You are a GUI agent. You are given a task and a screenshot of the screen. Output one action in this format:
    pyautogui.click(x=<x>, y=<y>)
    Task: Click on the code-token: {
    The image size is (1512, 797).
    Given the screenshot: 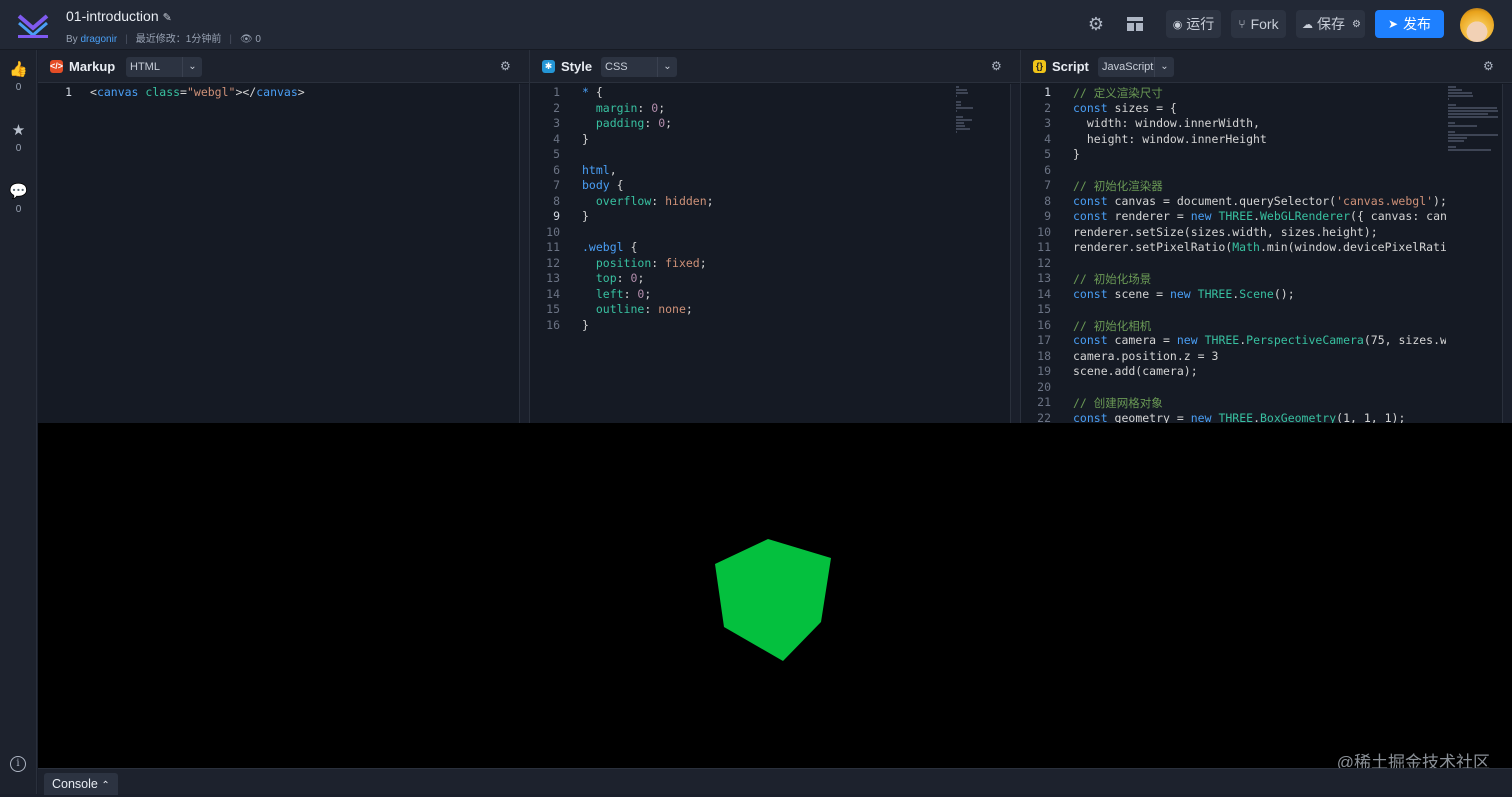 What is the action you would take?
    pyautogui.click(x=595, y=92)
    